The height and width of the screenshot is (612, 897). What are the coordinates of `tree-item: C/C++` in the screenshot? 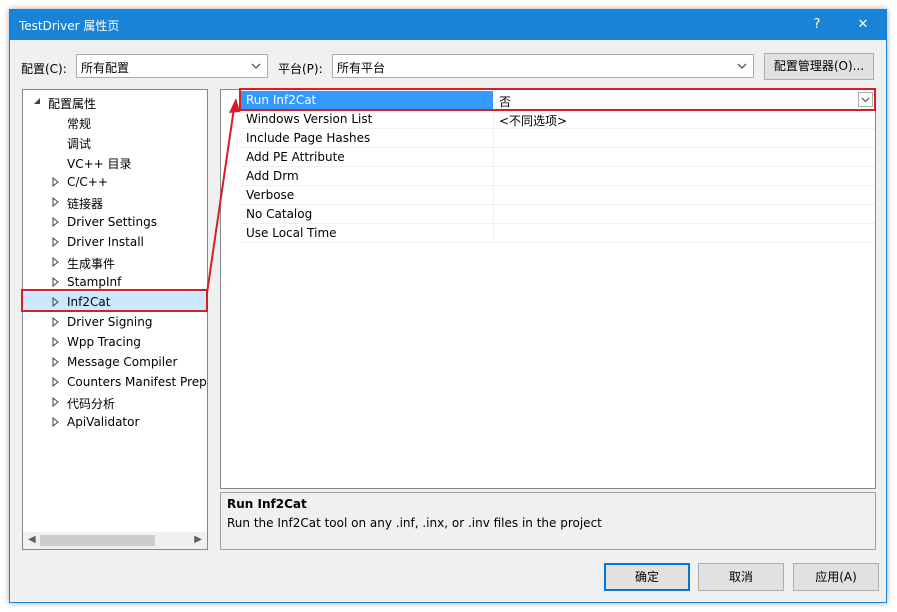 It's located at (115, 182).